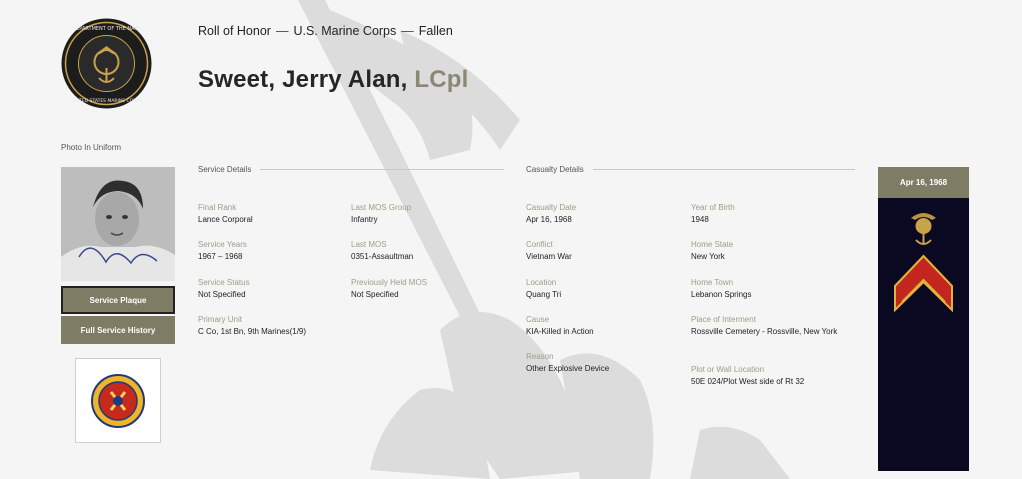 Image resolution: width=1022 pixels, height=479 pixels. I want to click on field-label: Home State, so click(712, 244).